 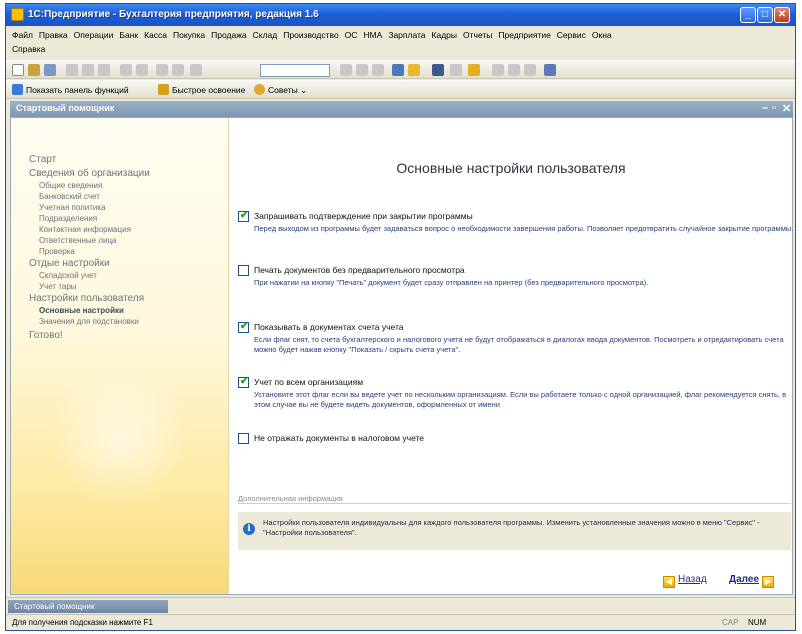 I want to click on check-mark-icon: ✔, so click(x=244, y=326).